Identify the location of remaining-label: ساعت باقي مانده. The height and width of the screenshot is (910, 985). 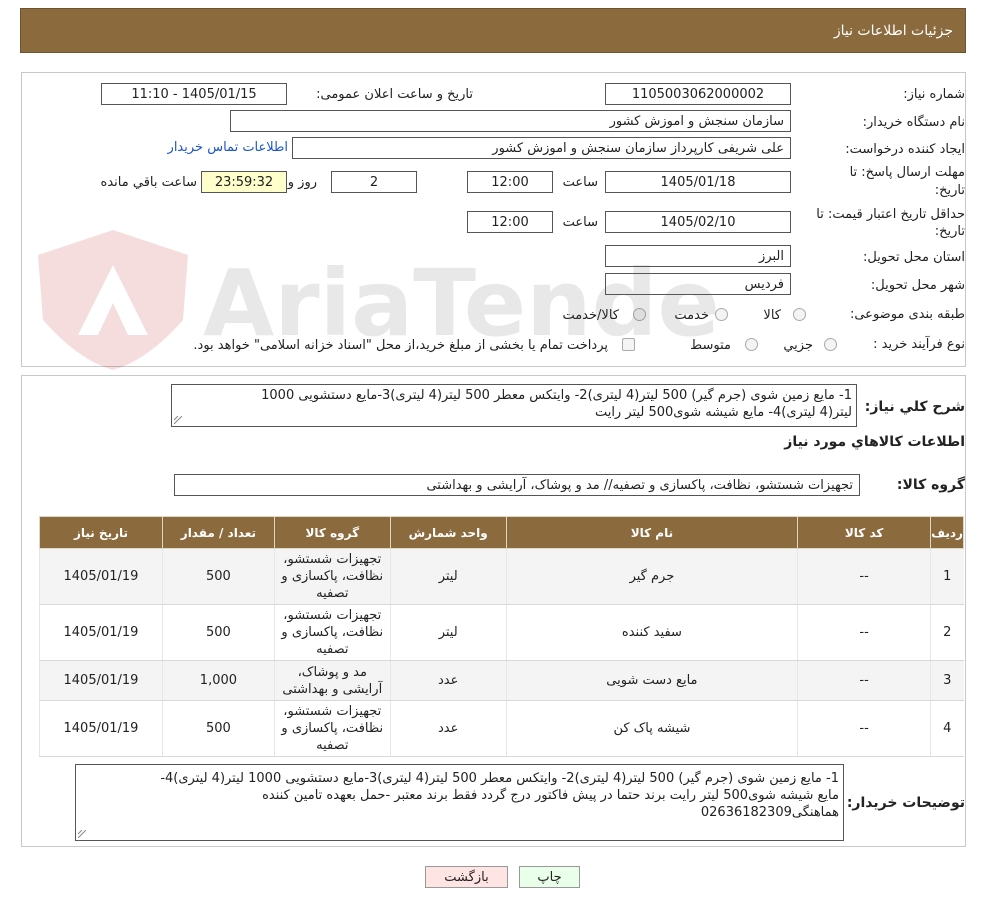
(148, 182).